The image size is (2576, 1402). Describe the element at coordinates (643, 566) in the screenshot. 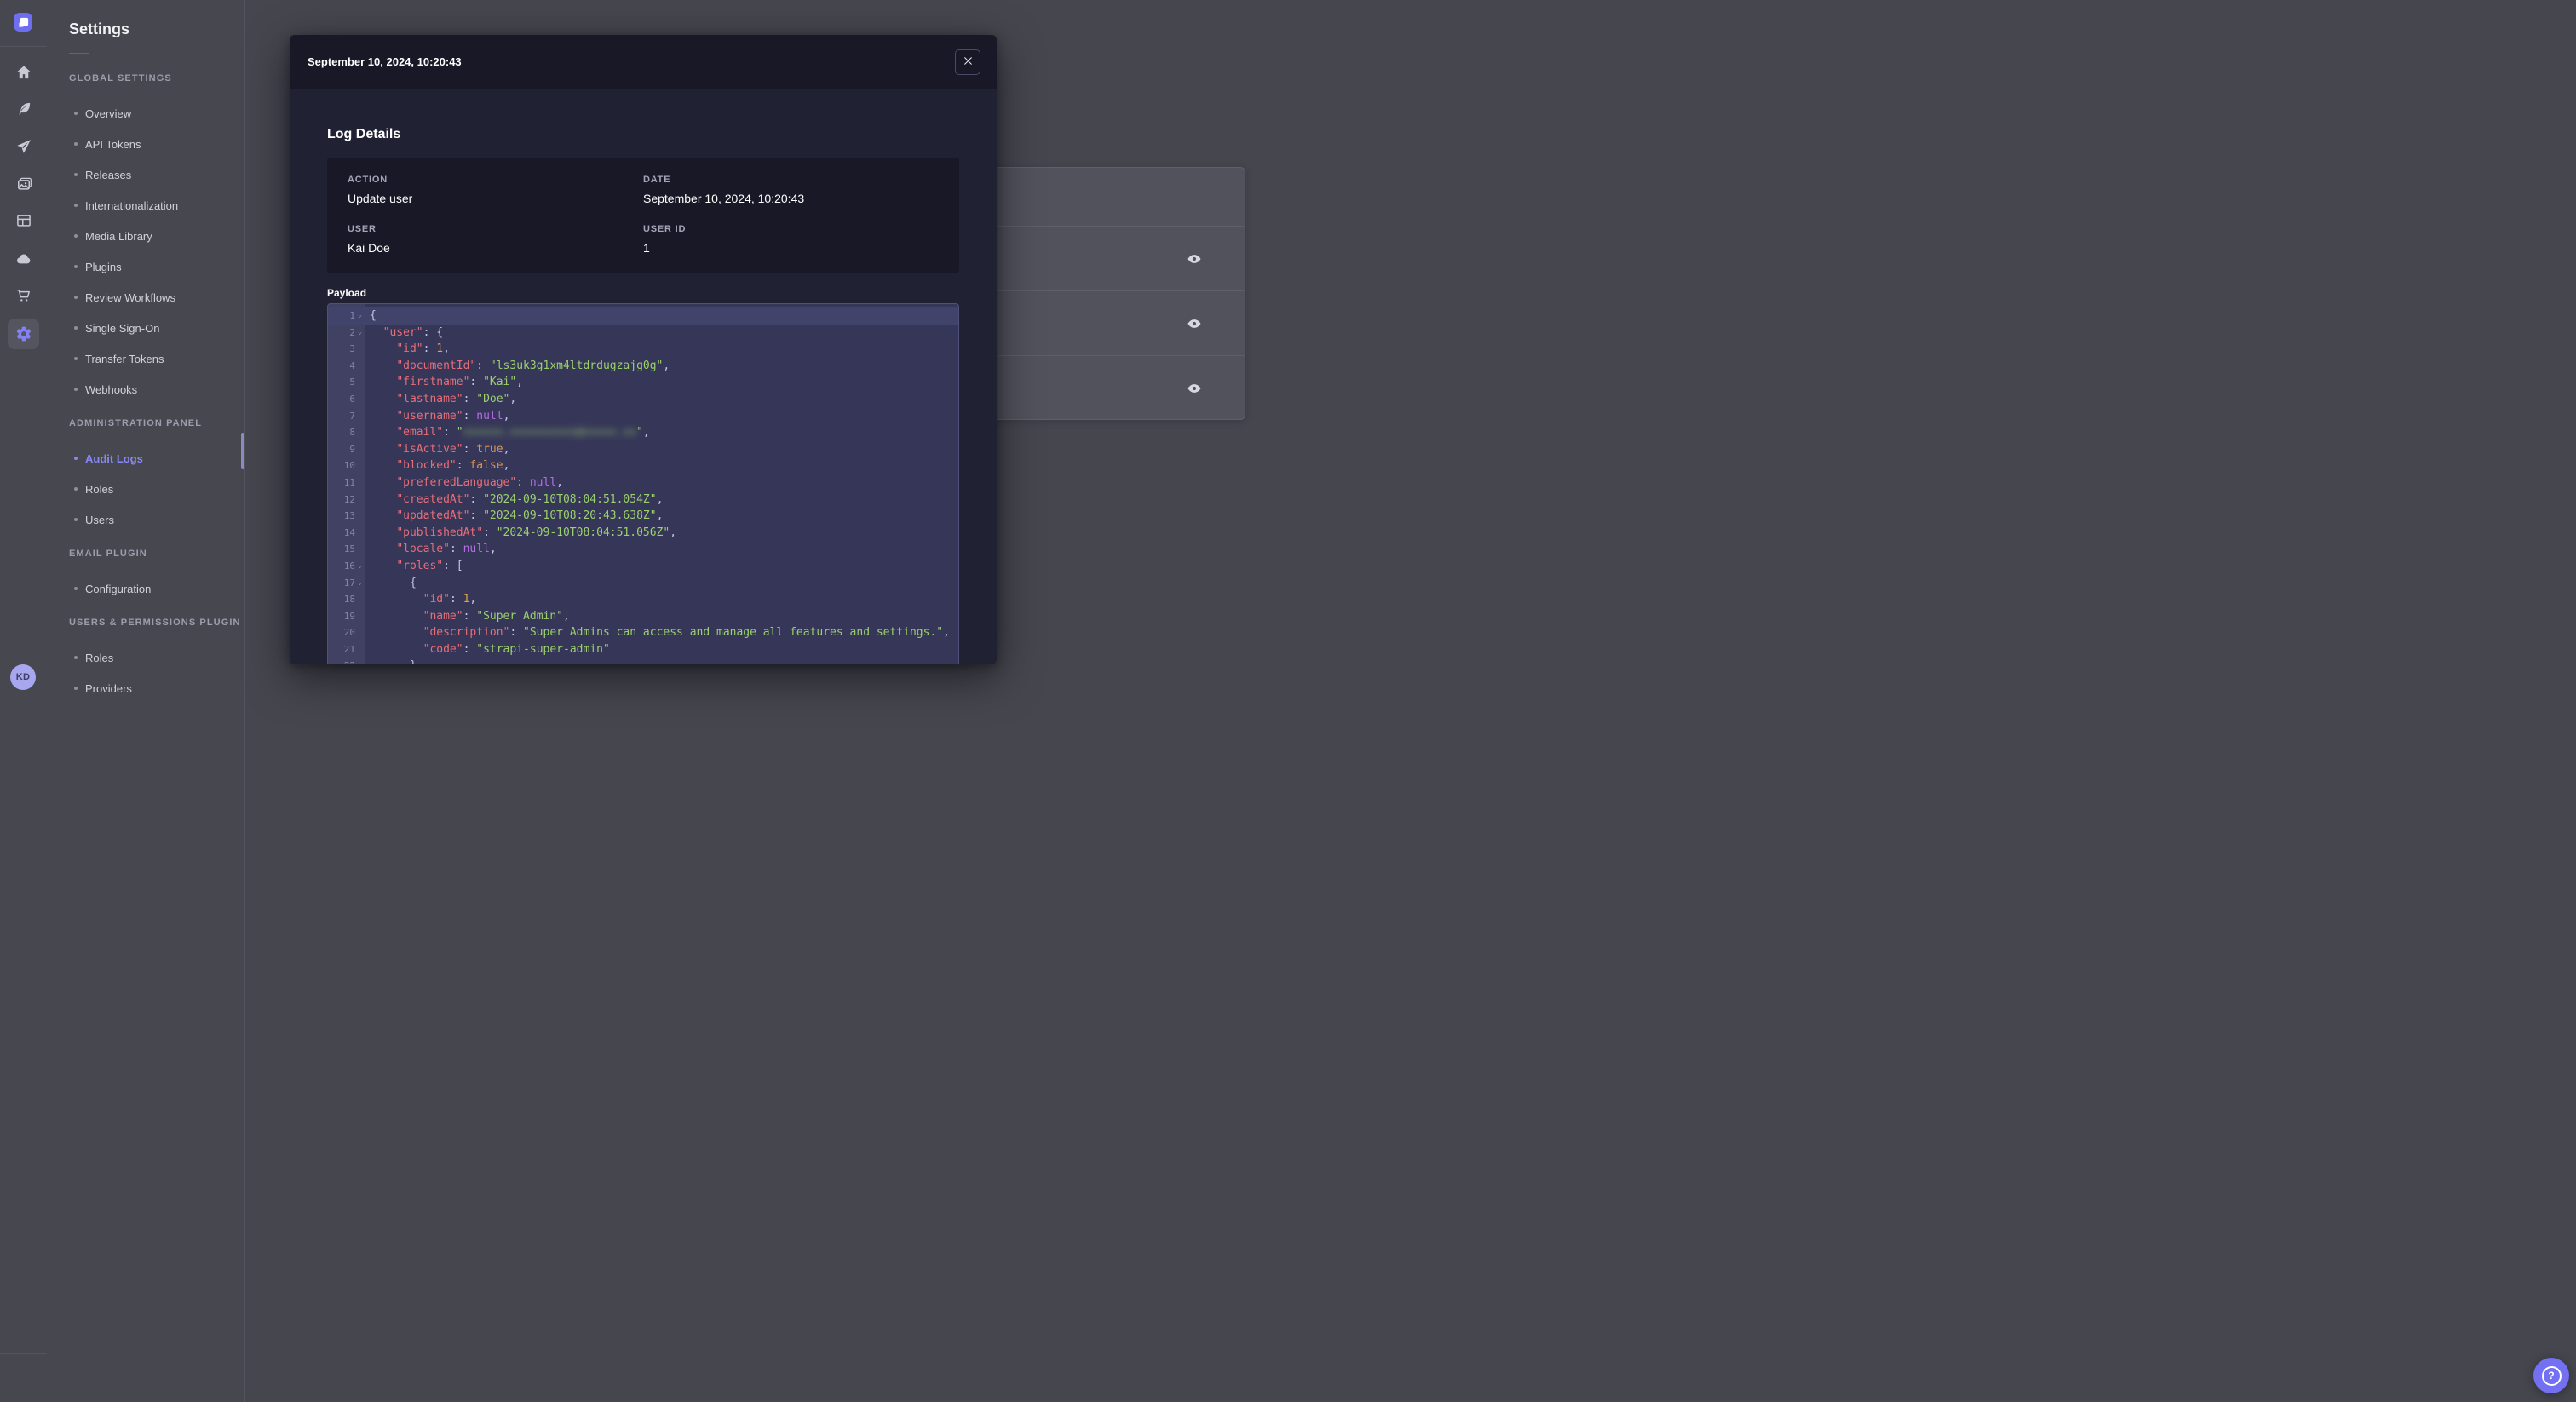

I see `code-line: 16 ⌄ "roles": [` at that location.